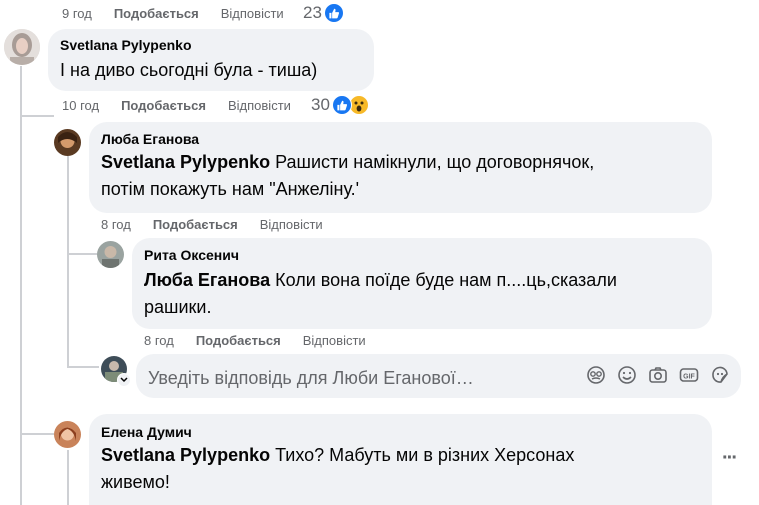 The width and height of the screenshot is (759, 505). Describe the element at coordinates (146, 432) in the screenshot. I see `comment-author: Елена Думич` at that location.